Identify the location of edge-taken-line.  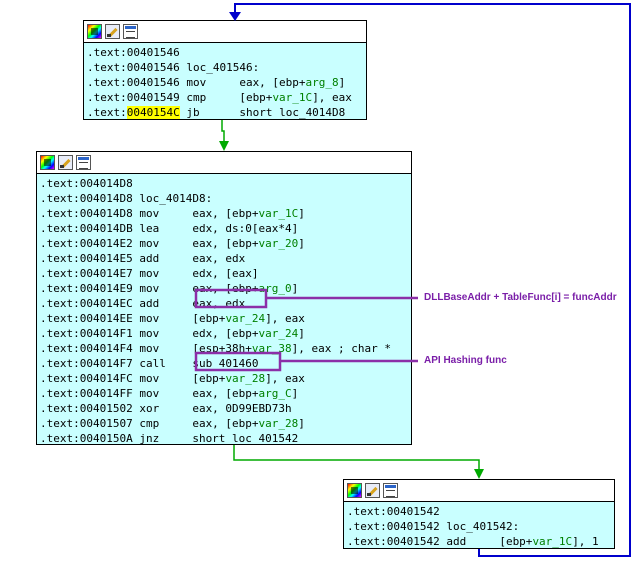
(223, 131).